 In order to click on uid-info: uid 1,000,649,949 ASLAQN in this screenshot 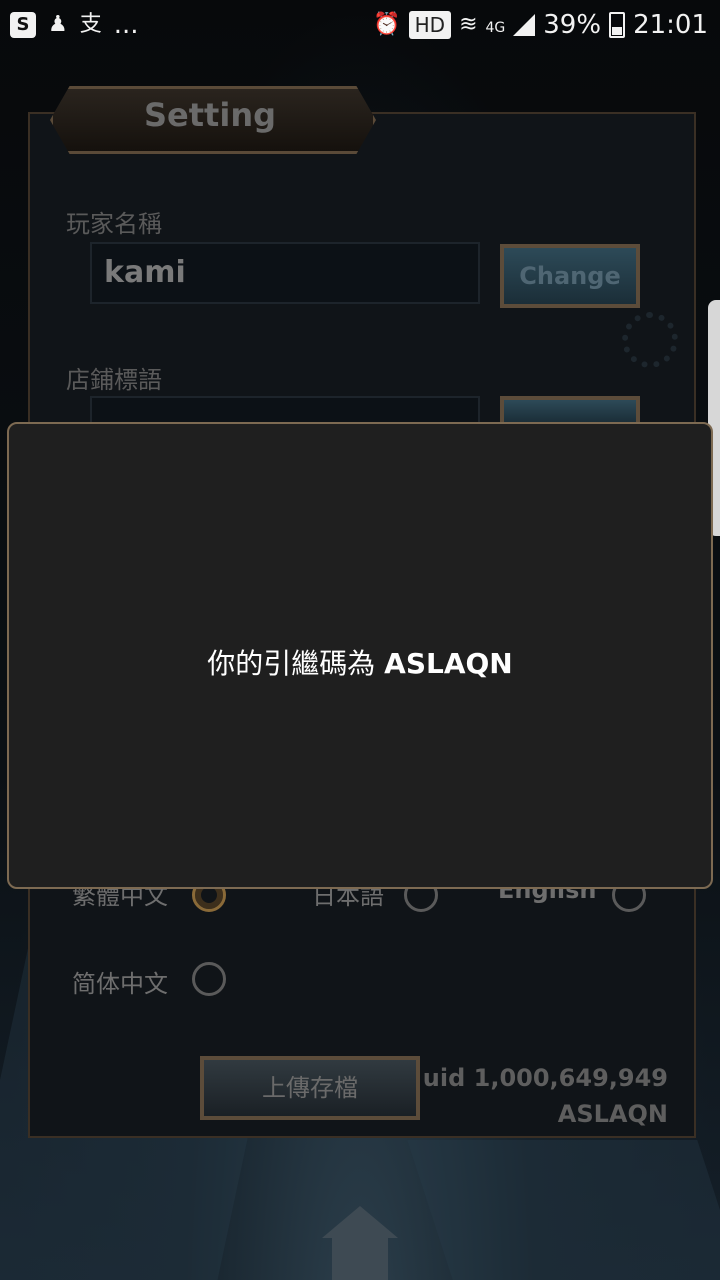, I will do `click(545, 1096)`.